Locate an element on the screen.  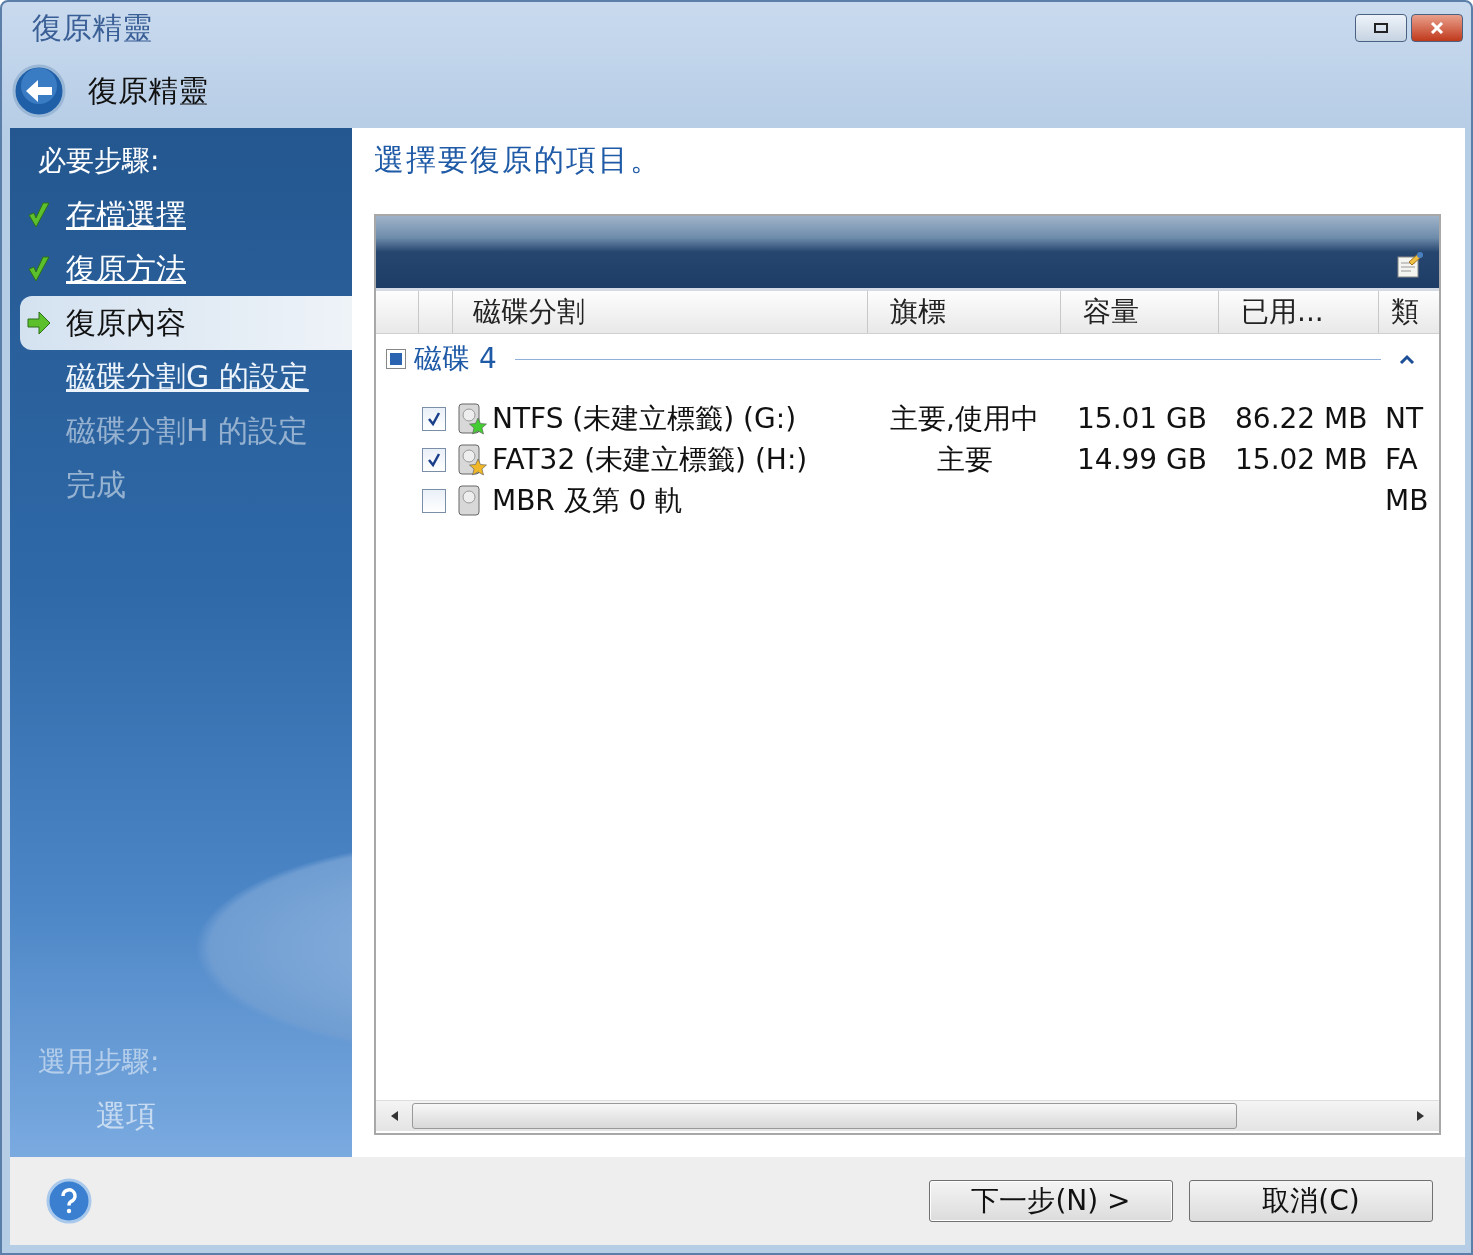
capacity-cell: 15.01 GB is located at coordinates (1142, 418).